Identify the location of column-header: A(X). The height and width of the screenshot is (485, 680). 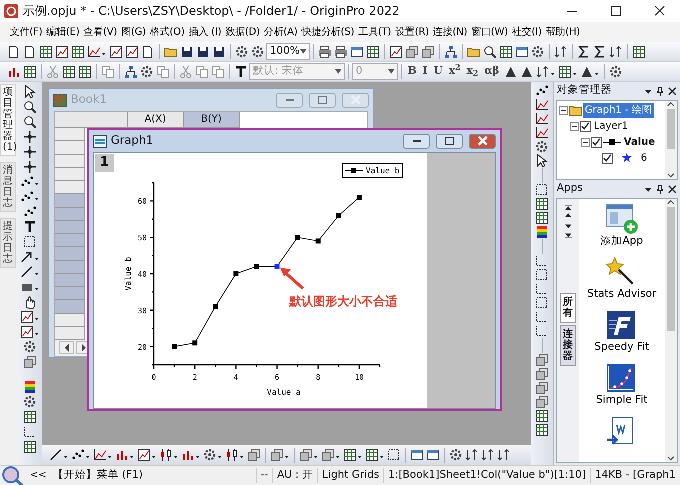
(156, 120).